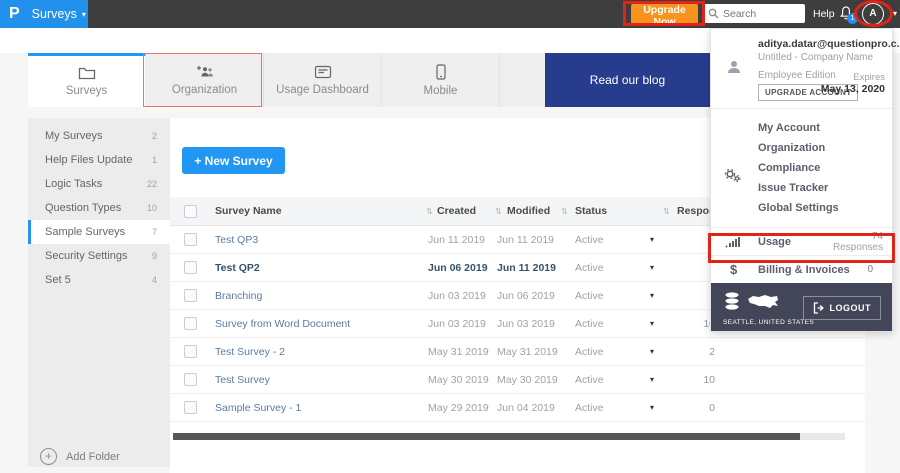 Image resolution: width=900 pixels, height=473 pixels. I want to click on help-link: Help, so click(824, 14).